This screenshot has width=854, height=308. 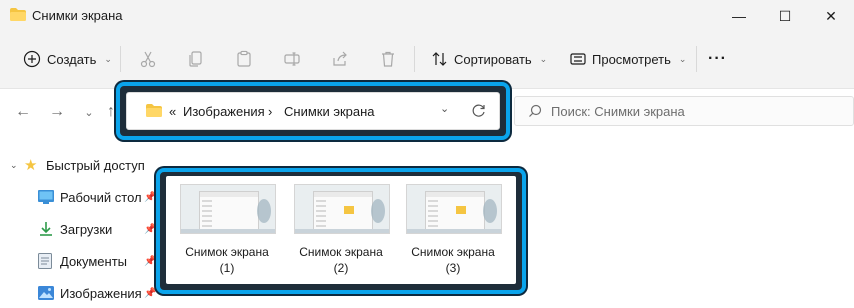 What do you see at coordinates (227, 268) in the screenshot?
I see `file-name-number: (1)` at bounding box center [227, 268].